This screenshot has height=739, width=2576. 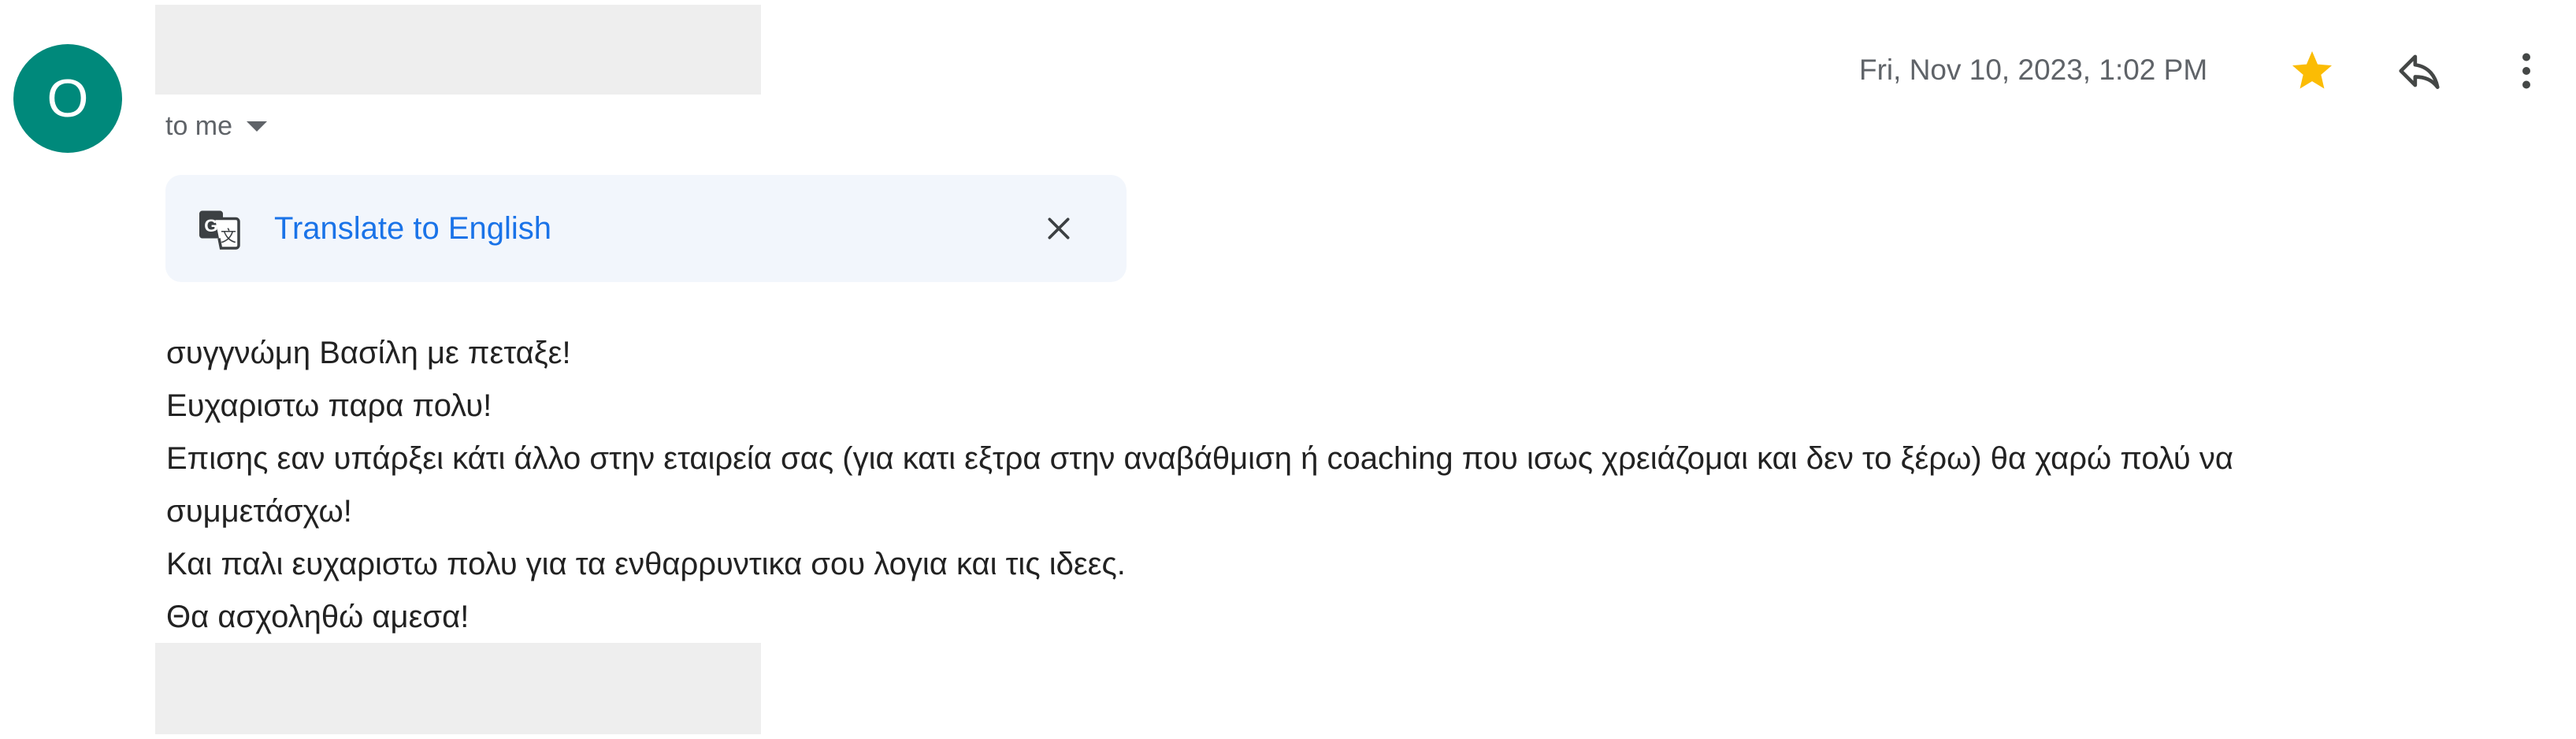 I want to click on translate-icon: G 文, so click(x=219, y=230).